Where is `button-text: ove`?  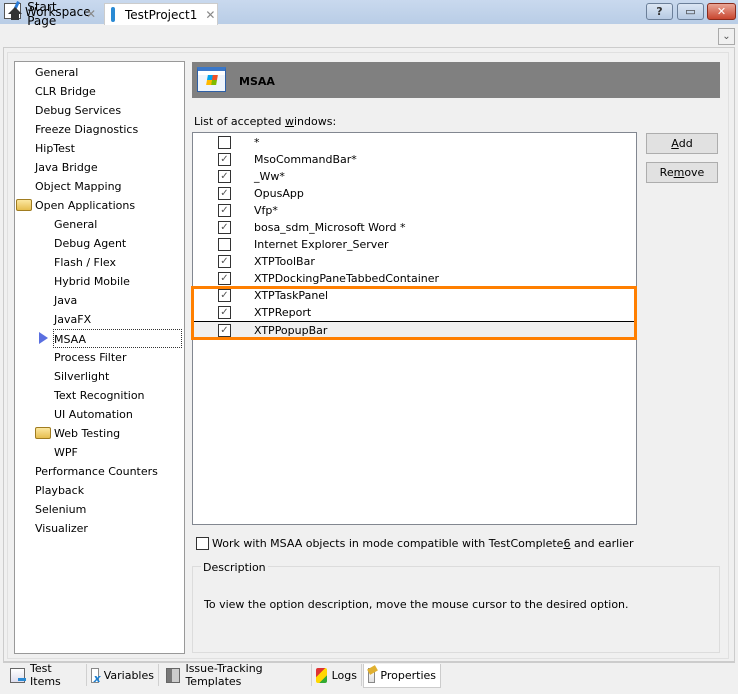 button-text: ove is located at coordinates (694, 172).